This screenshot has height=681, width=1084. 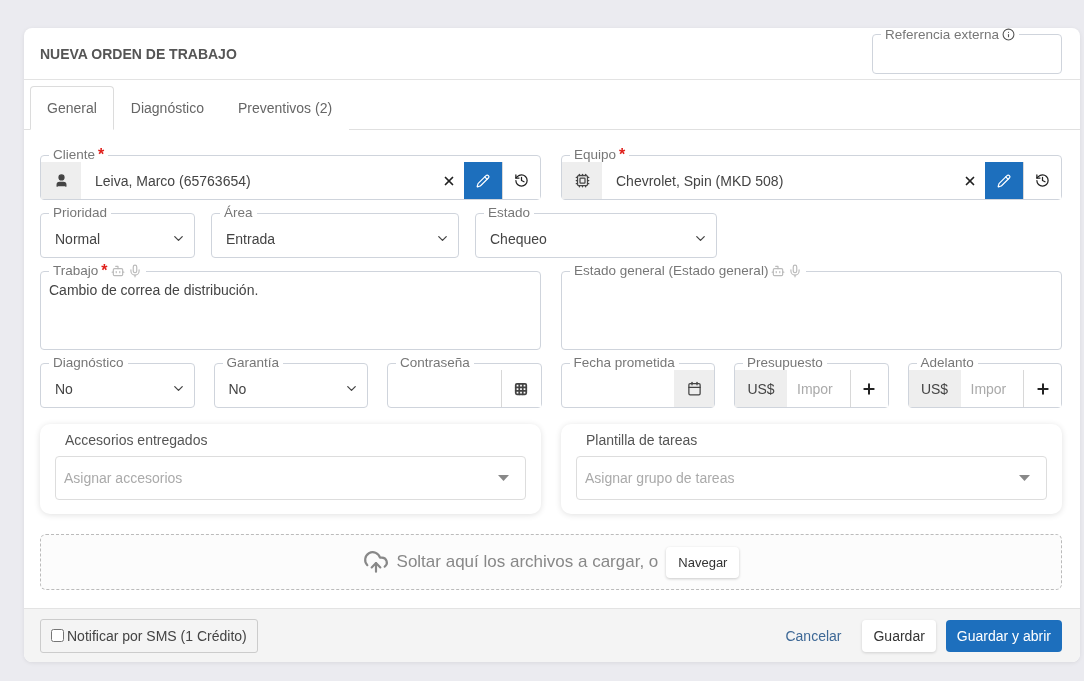 I want to click on field-label: Prioridad, so click(x=80, y=213).